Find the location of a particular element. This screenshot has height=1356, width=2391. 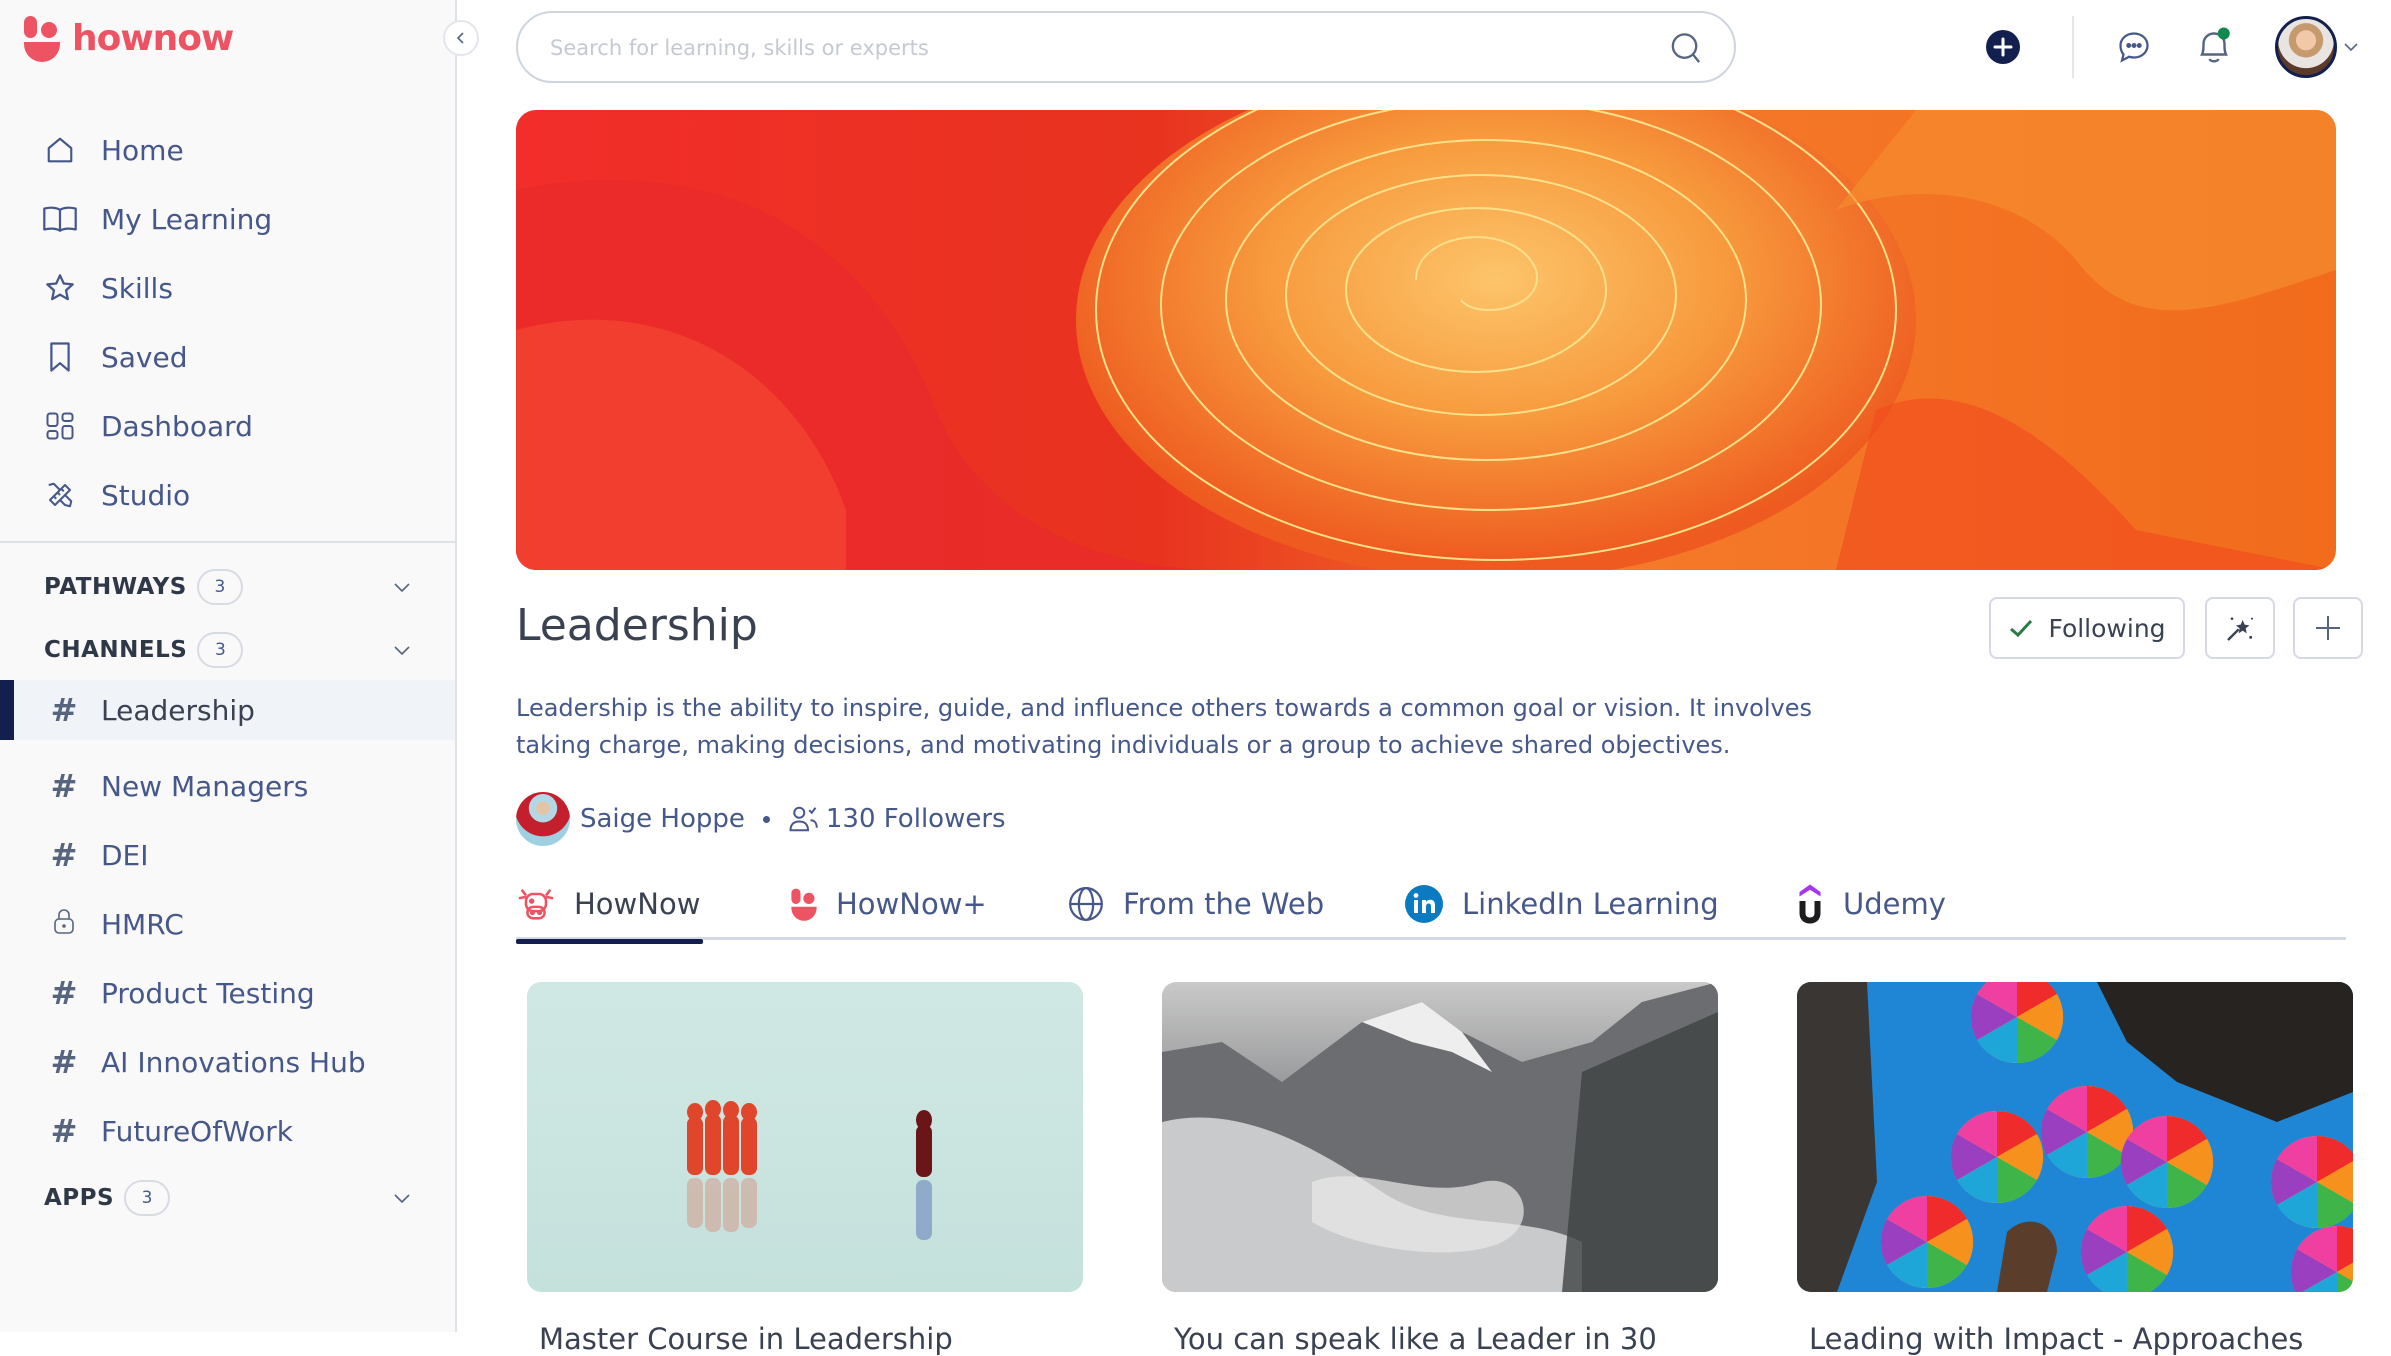

search-bar is located at coordinates (1126, 47).